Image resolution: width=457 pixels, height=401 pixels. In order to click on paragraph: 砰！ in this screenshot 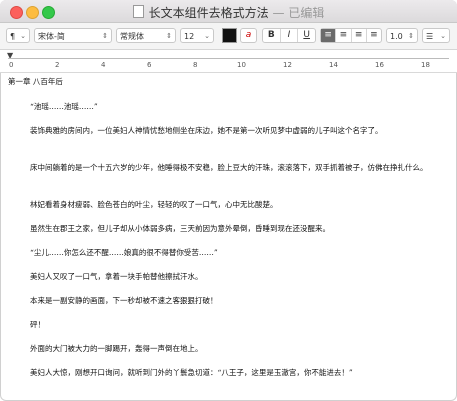, I will do `click(37, 324)`.